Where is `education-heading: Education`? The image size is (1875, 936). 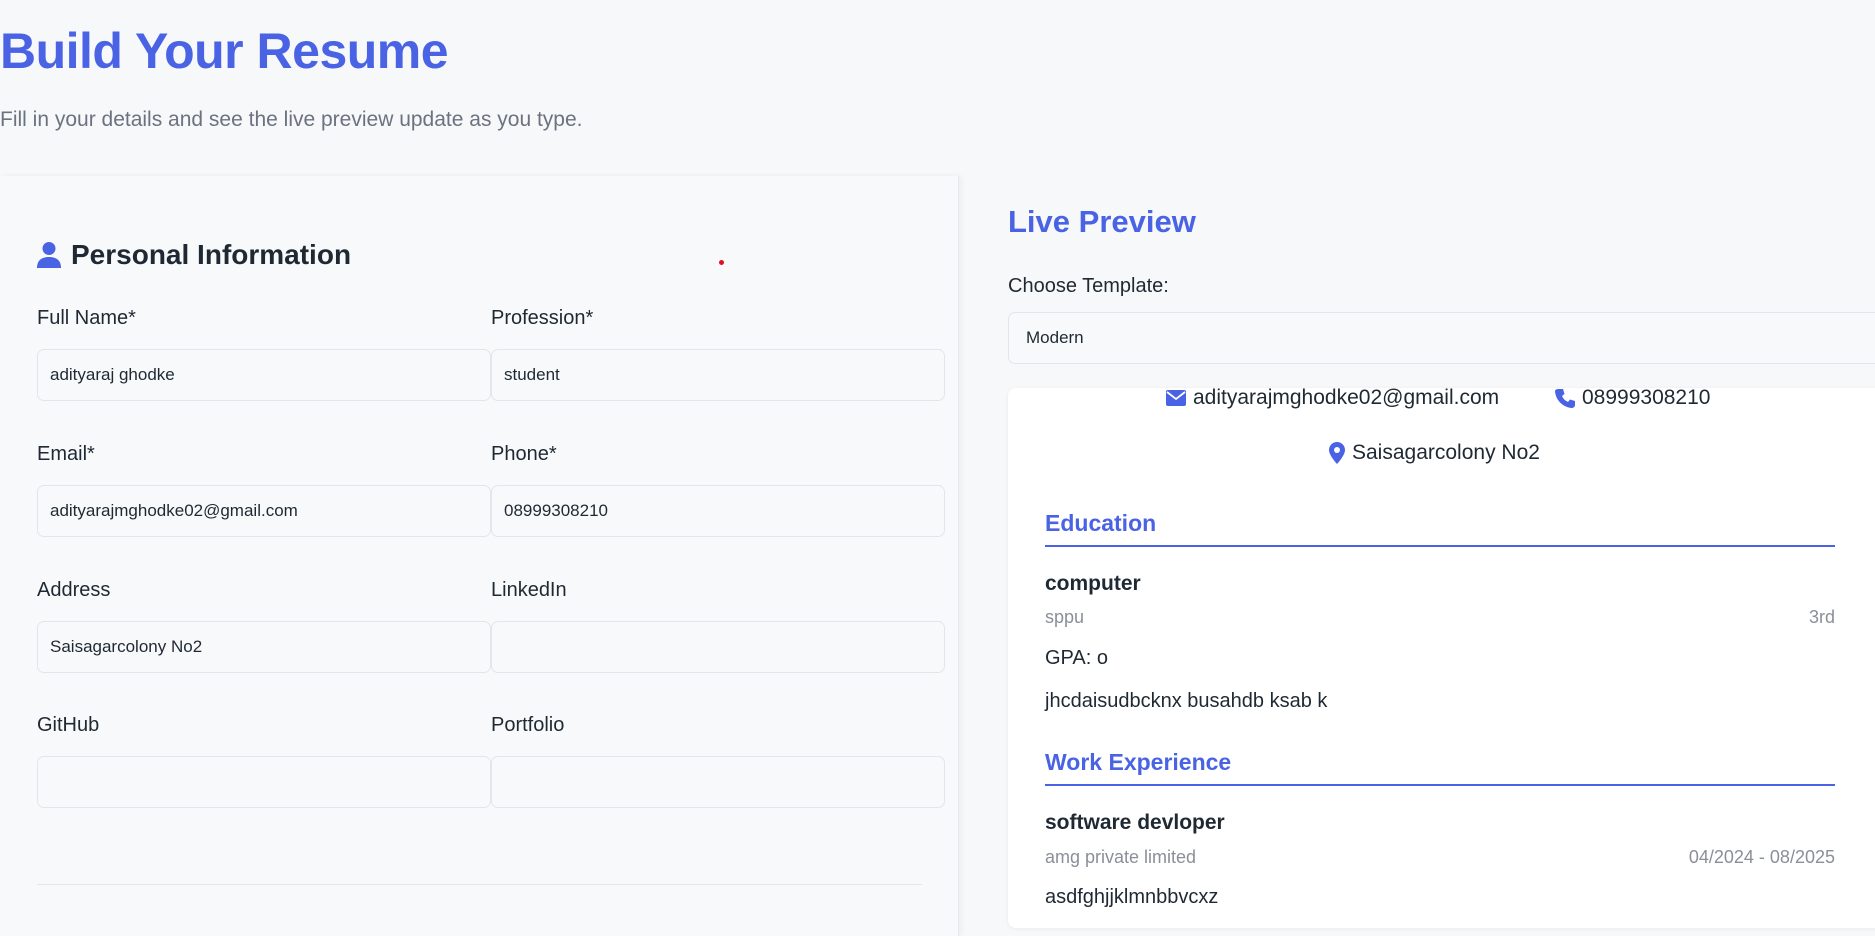
education-heading: Education is located at coordinates (1440, 528).